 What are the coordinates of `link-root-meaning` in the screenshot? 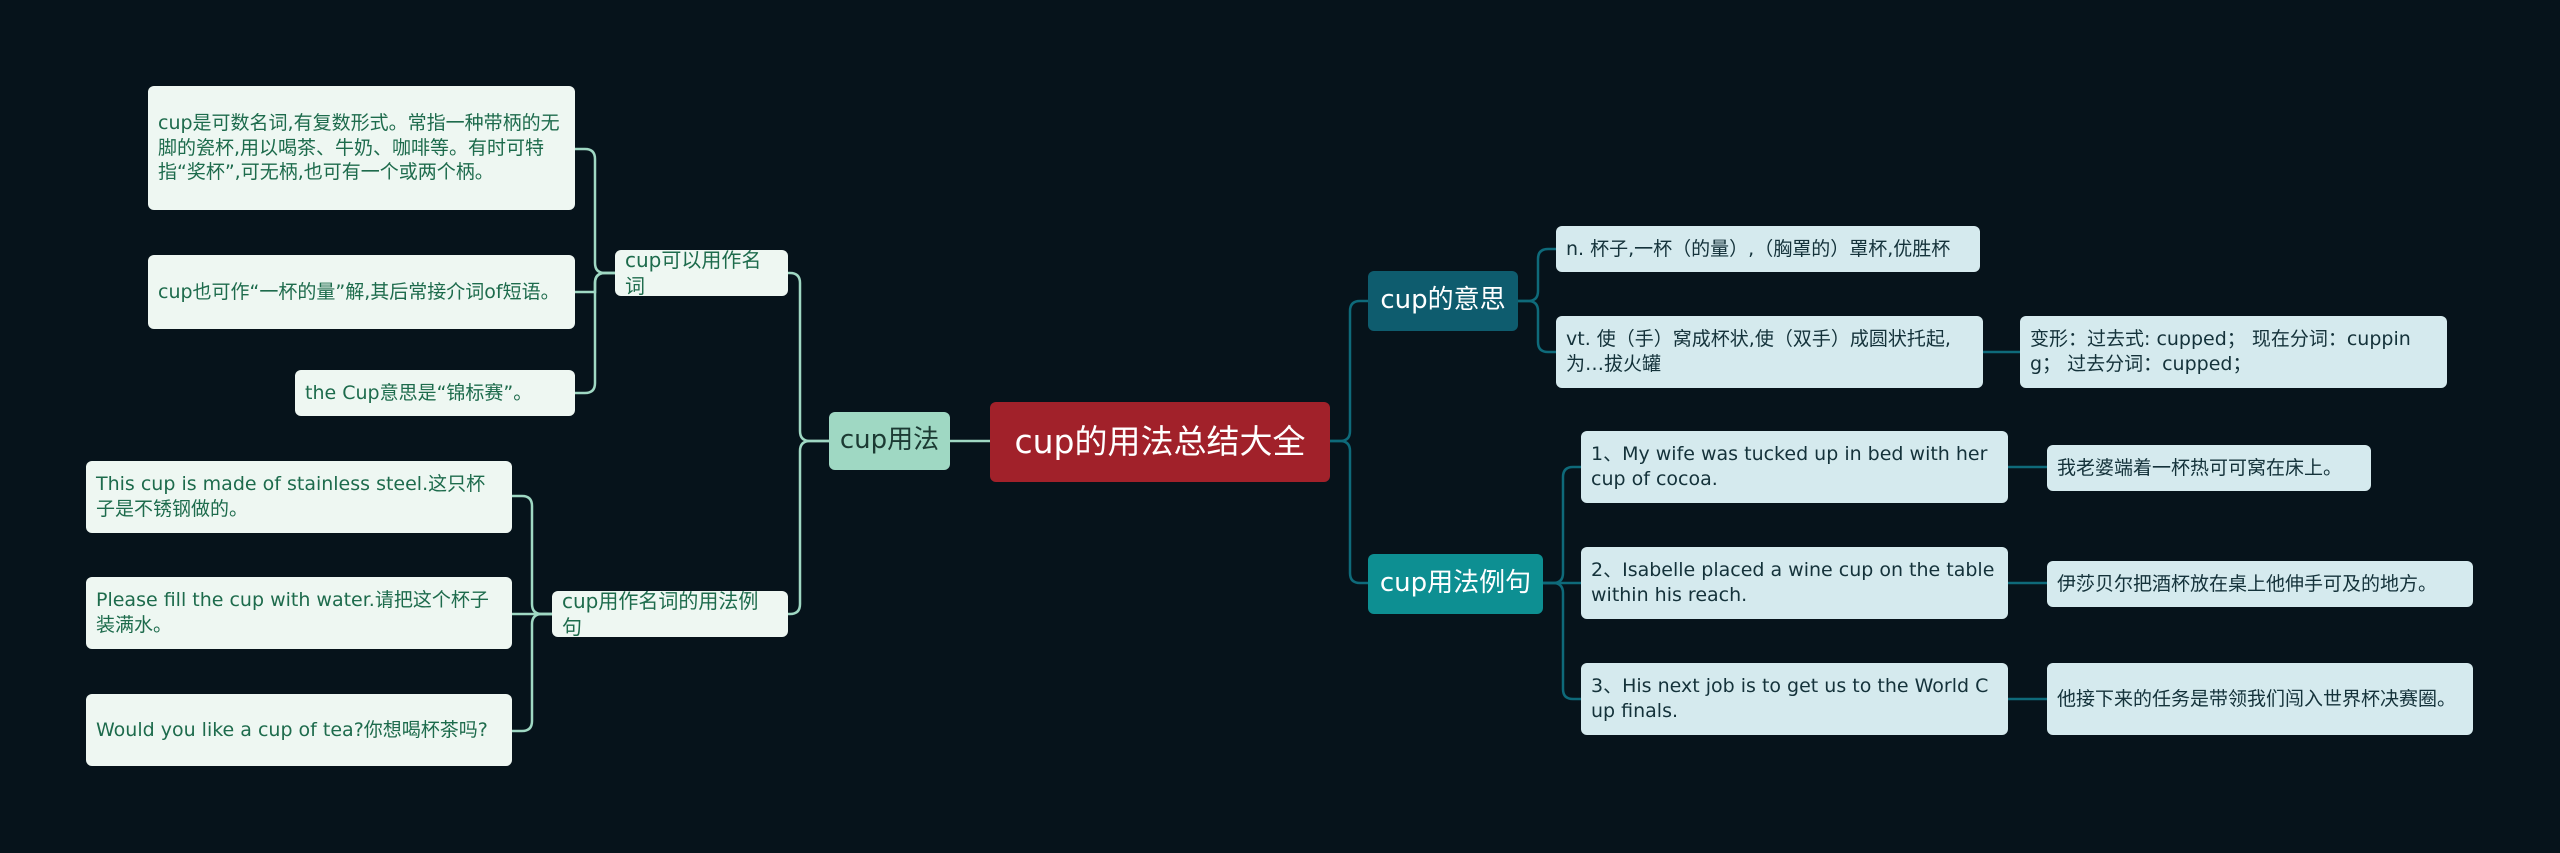 It's located at (1349, 371).